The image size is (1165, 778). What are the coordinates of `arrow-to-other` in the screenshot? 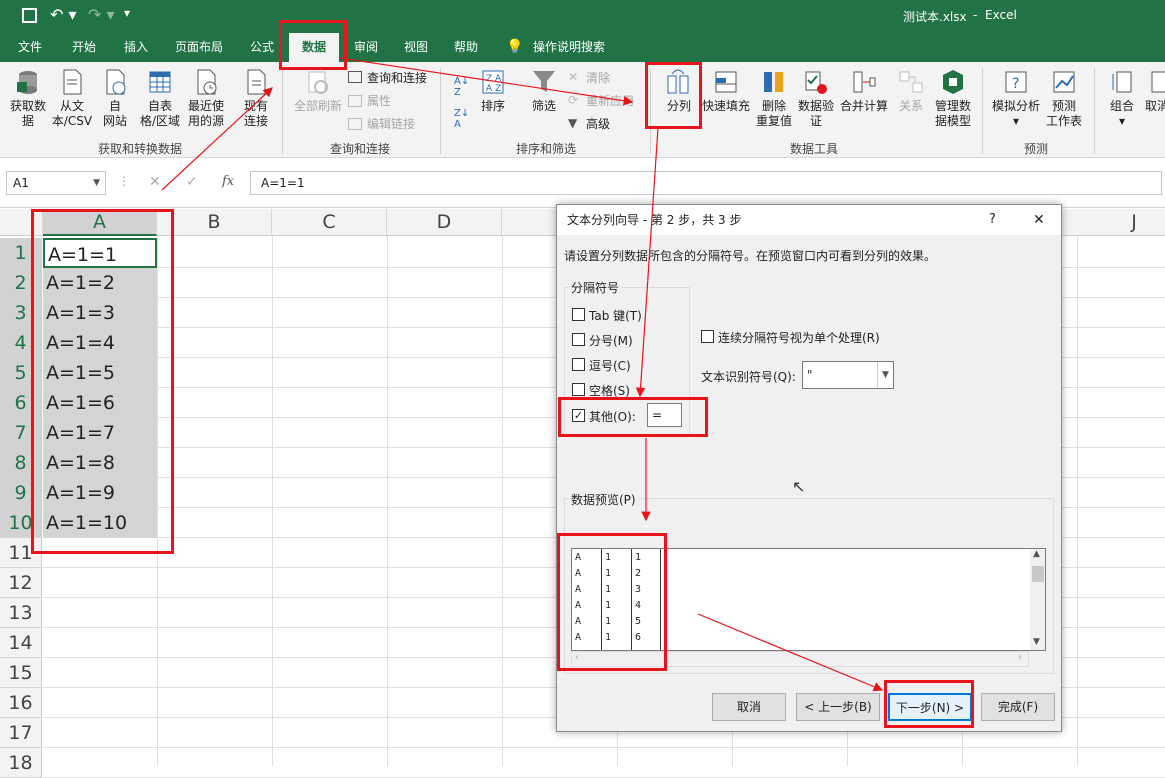 It's located at (647, 262).